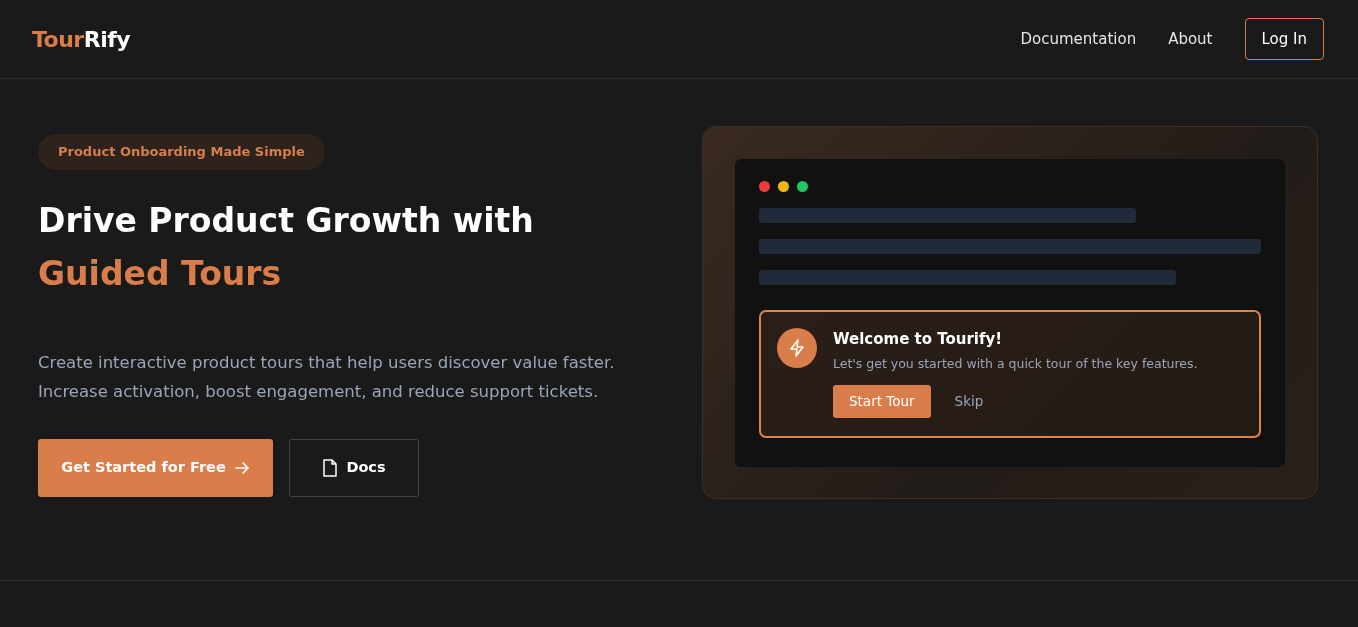 The image size is (1358, 627). Describe the element at coordinates (797, 348) in the screenshot. I see `lightning-icon` at that location.